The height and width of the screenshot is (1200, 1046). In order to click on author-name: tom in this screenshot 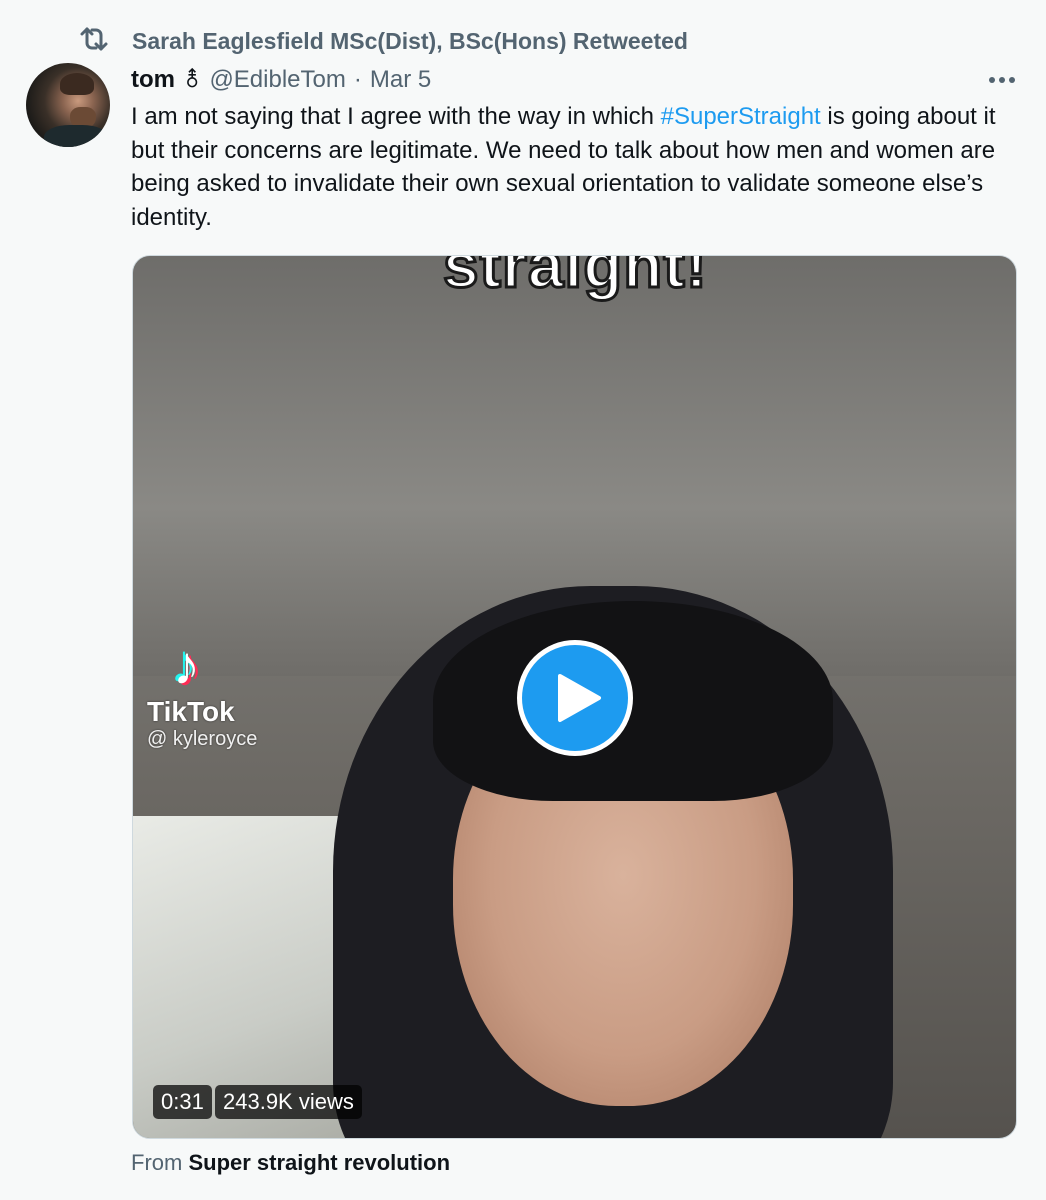, I will do `click(153, 80)`.